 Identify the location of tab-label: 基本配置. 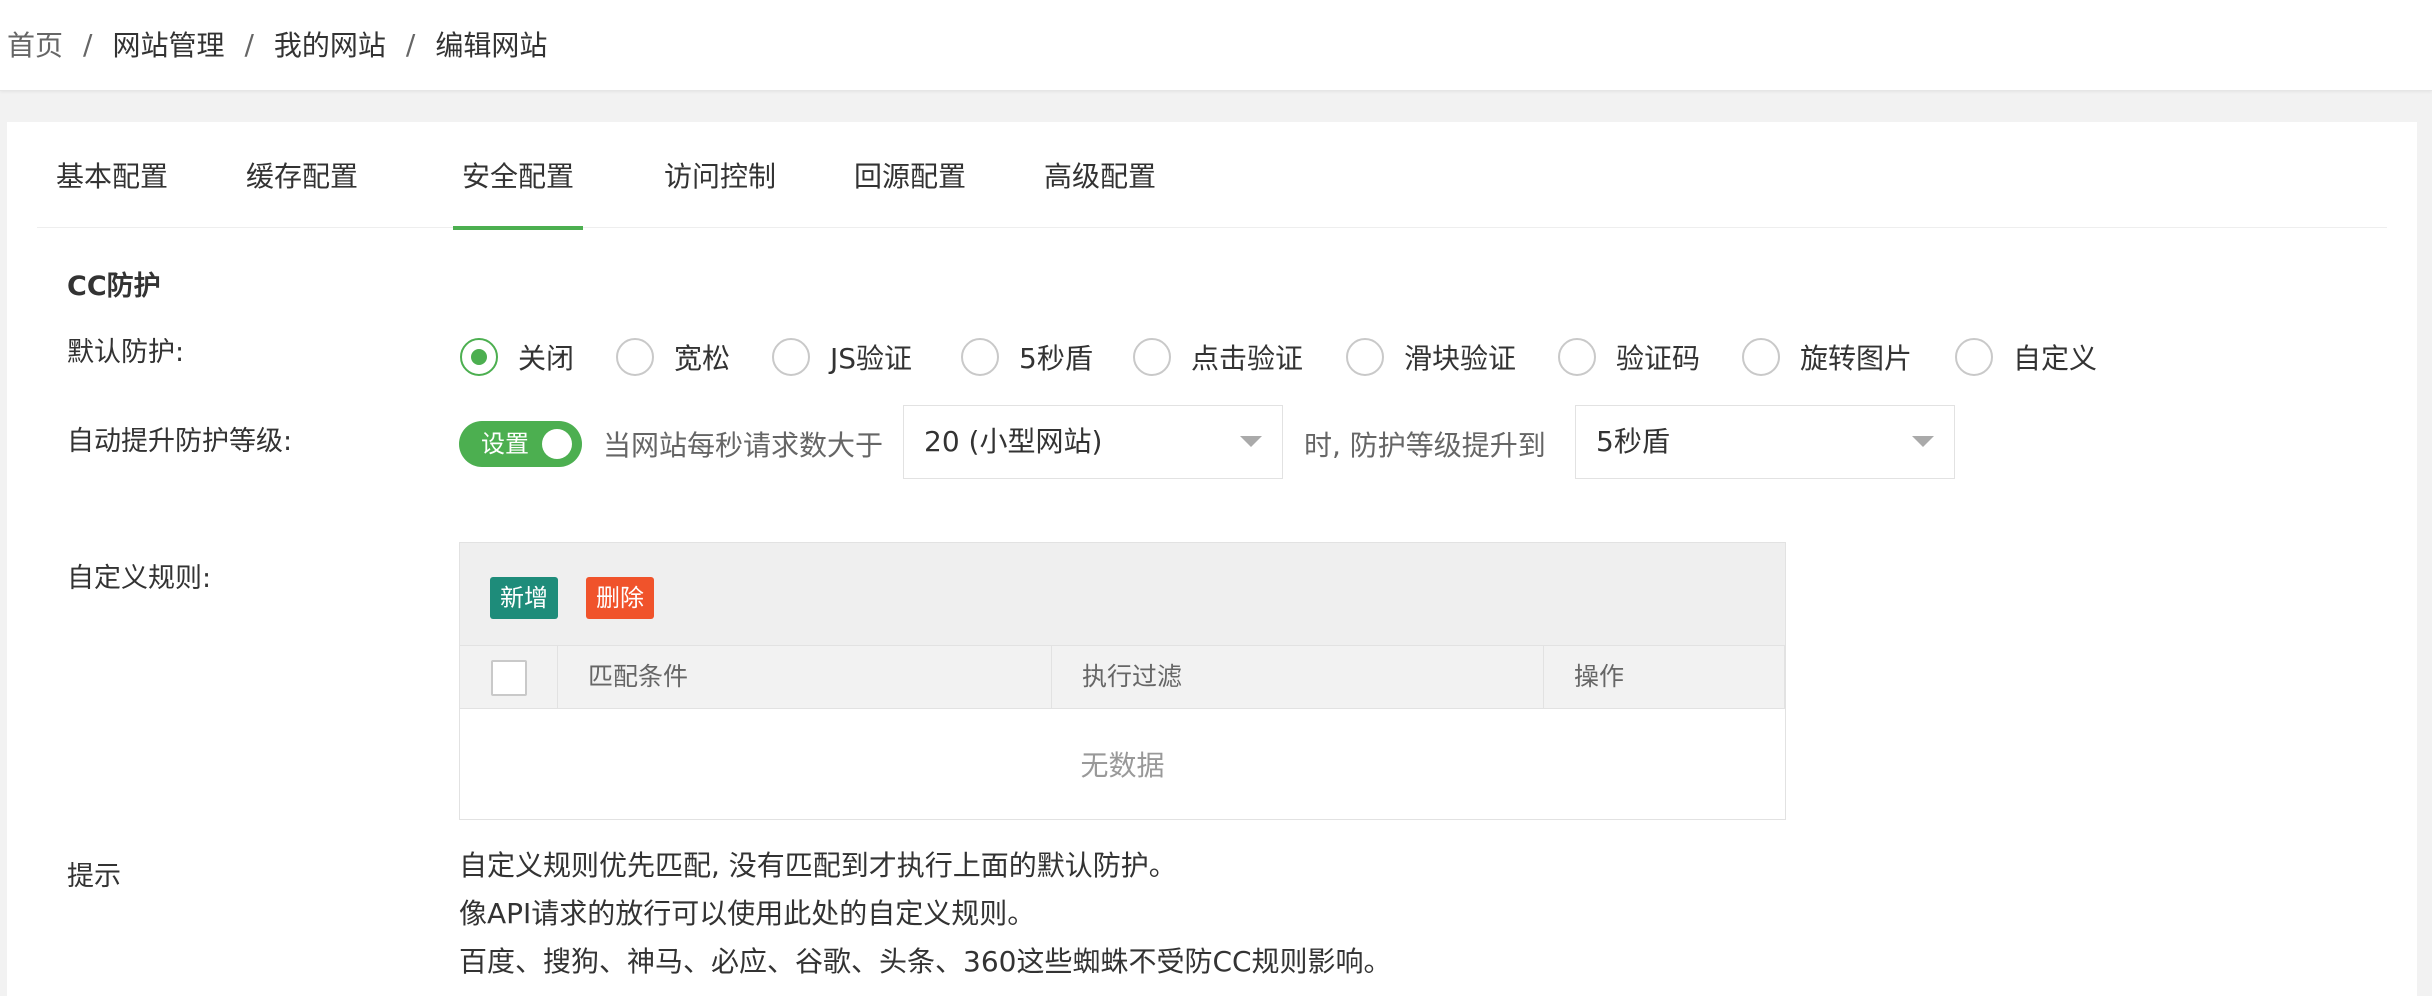
(111, 176).